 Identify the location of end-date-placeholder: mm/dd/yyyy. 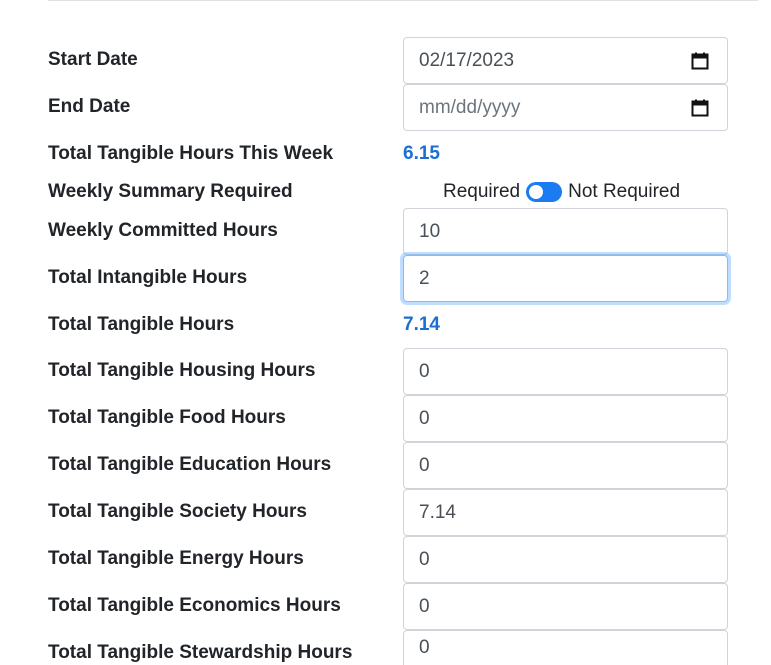
(470, 107).